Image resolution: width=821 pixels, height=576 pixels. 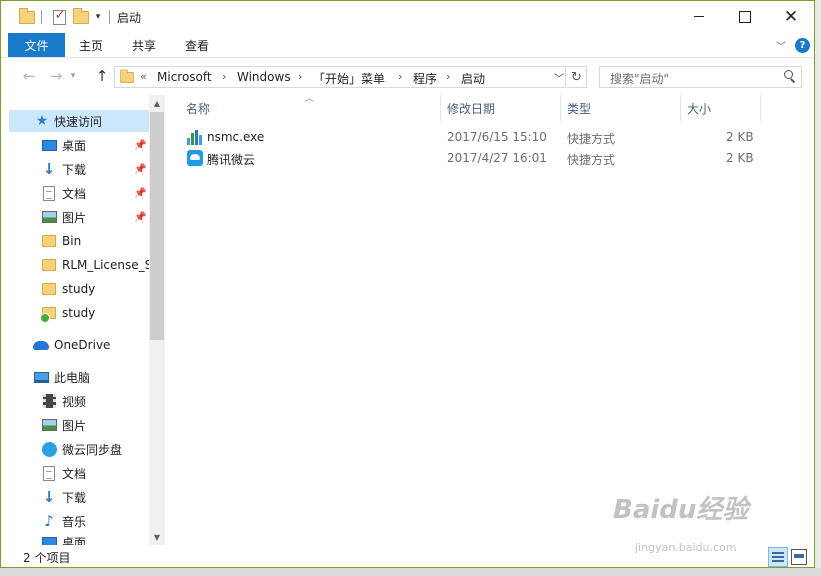 I want to click on nav-folder-rlm-license: RLM_License_S, so click(x=75, y=265).